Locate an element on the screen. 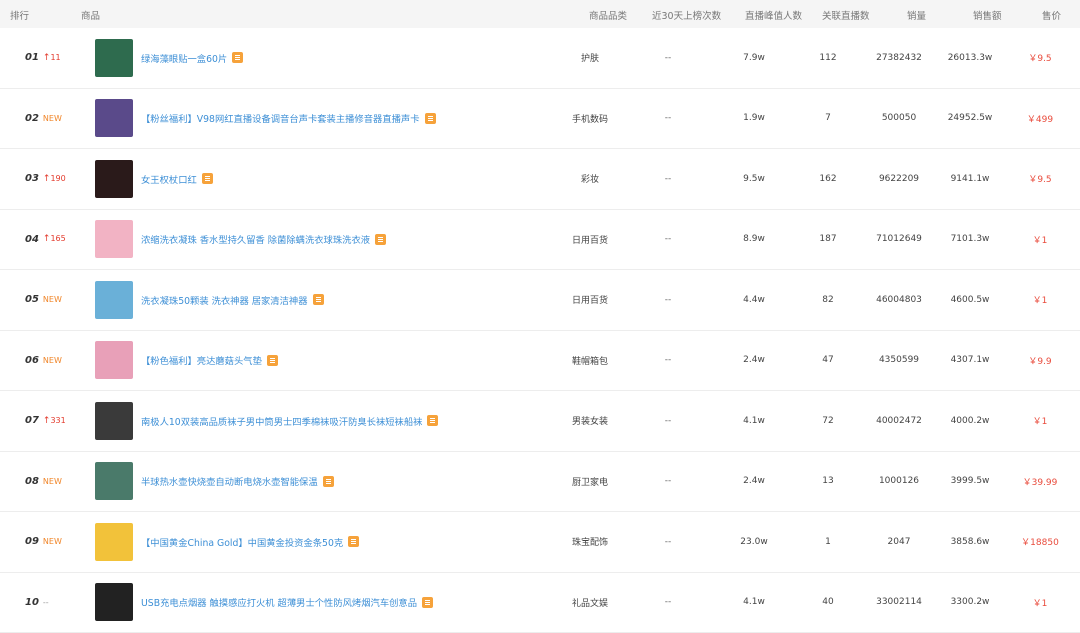 This screenshot has width=1080, height=633. rank-number: 01 is located at coordinates (32, 57).